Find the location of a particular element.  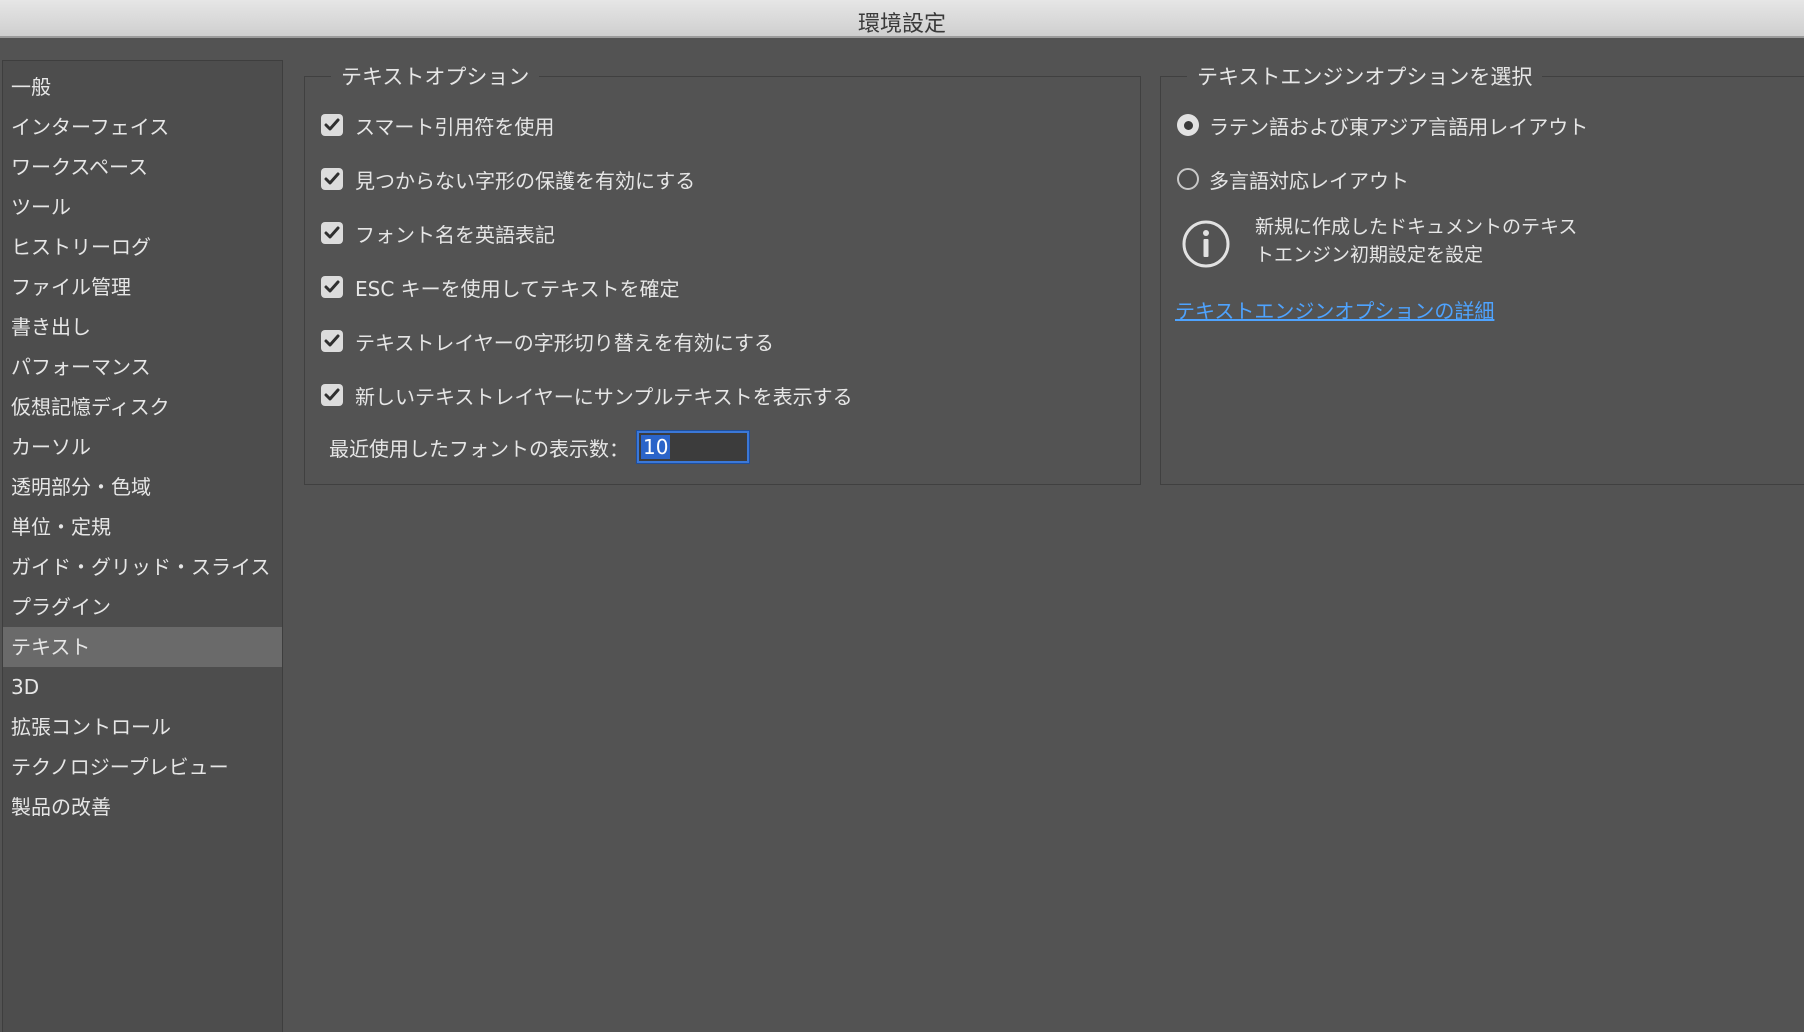

latin-east-asian-layout-label: ラテン語および東アジア言語用レイアウト is located at coordinates (1399, 126).